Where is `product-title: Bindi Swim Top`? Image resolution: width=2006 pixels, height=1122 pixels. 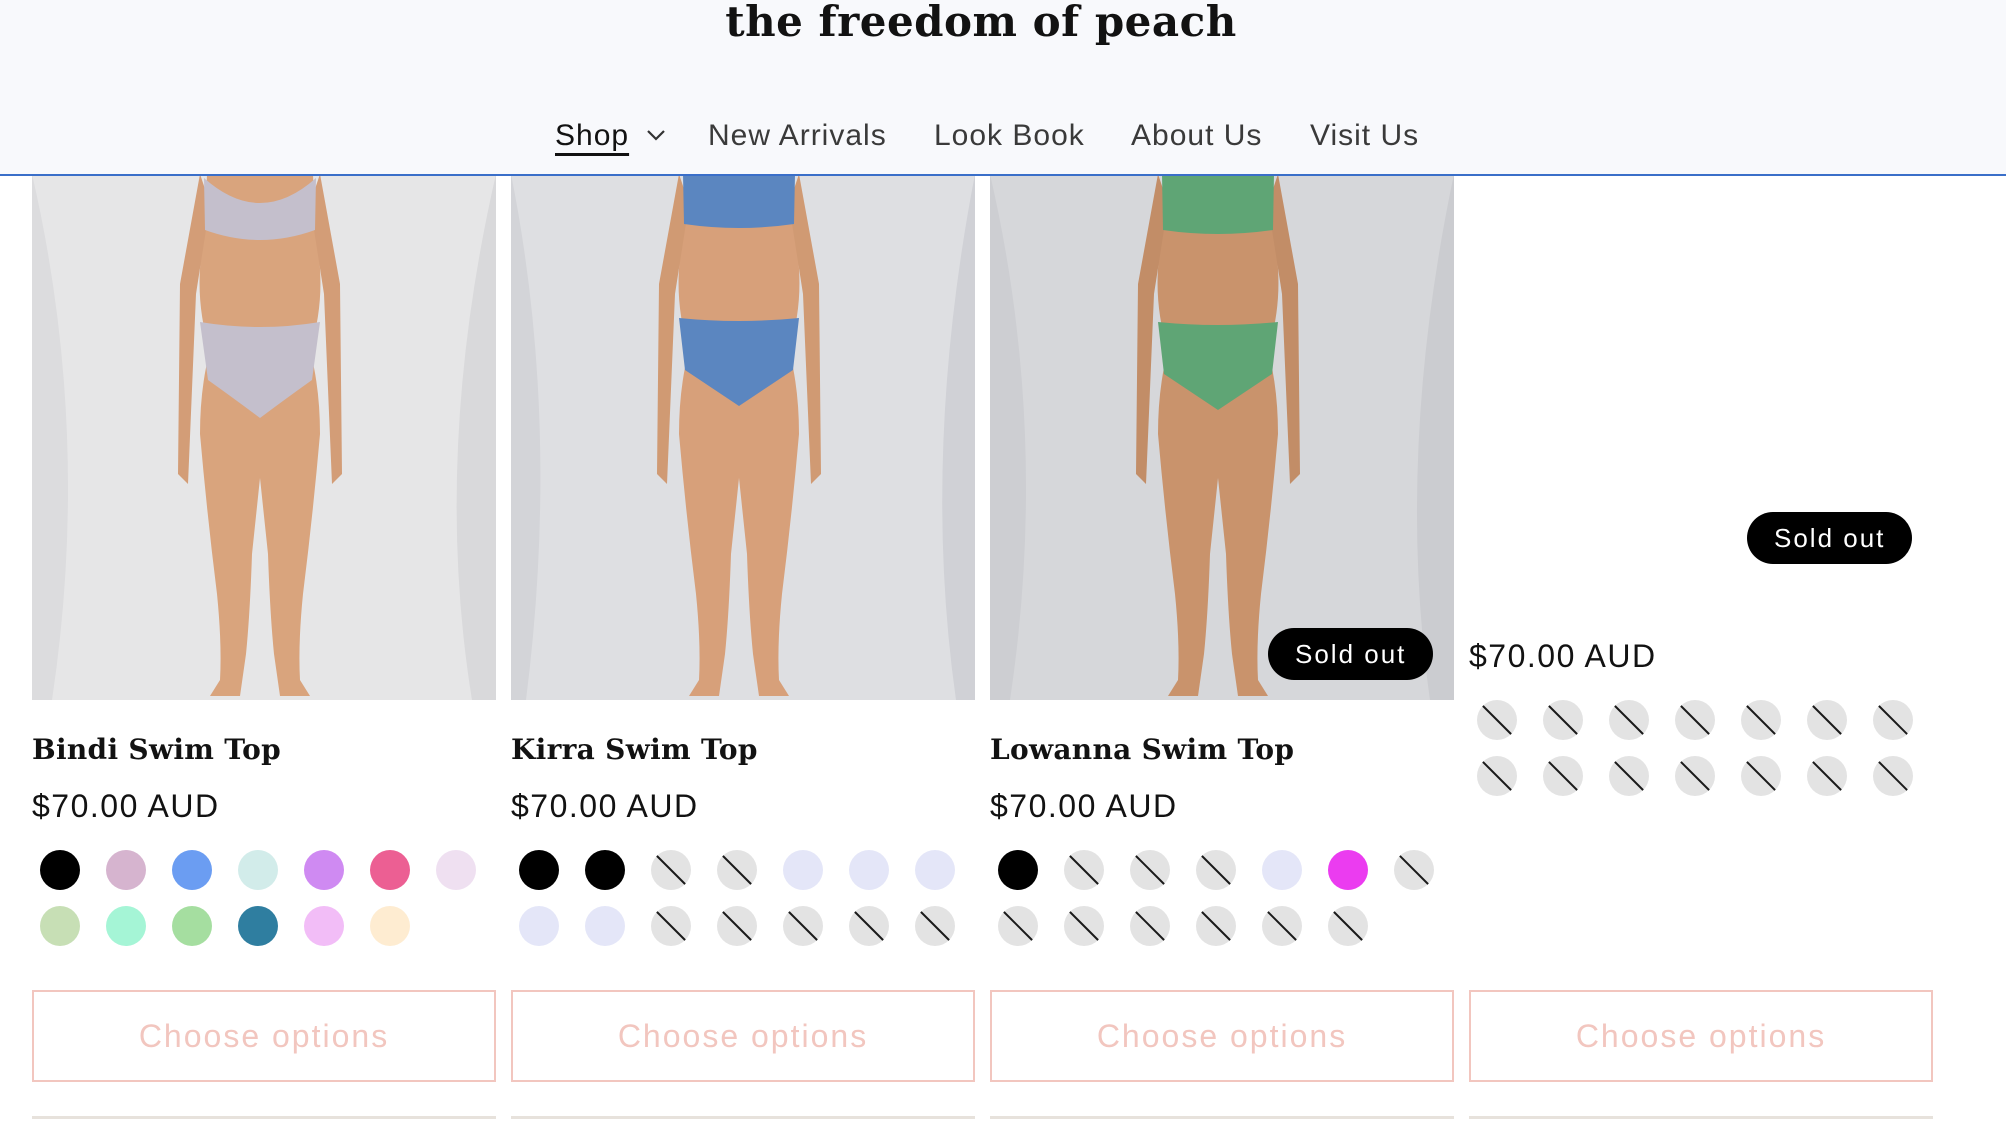 product-title: Bindi Swim Top is located at coordinates (156, 750).